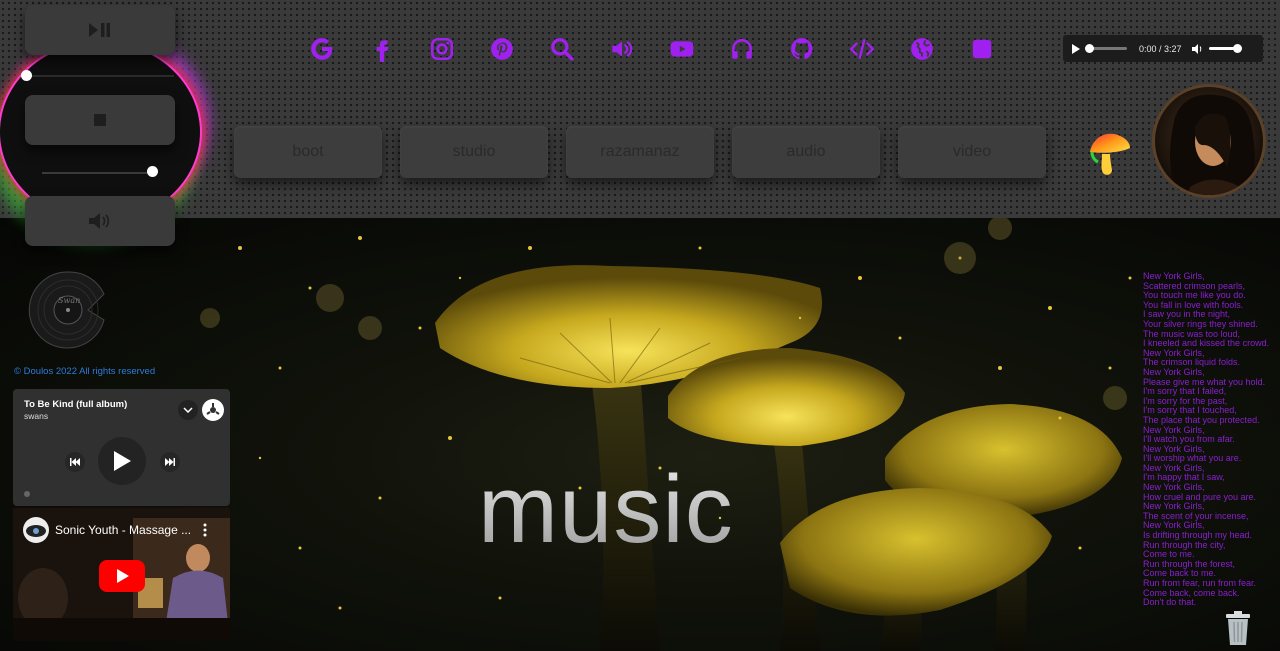 This screenshot has height=651, width=1280. Describe the element at coordinates (1160, 48) in the screenshot. I see `audio-time: 0:00 / 3:27` at that location.